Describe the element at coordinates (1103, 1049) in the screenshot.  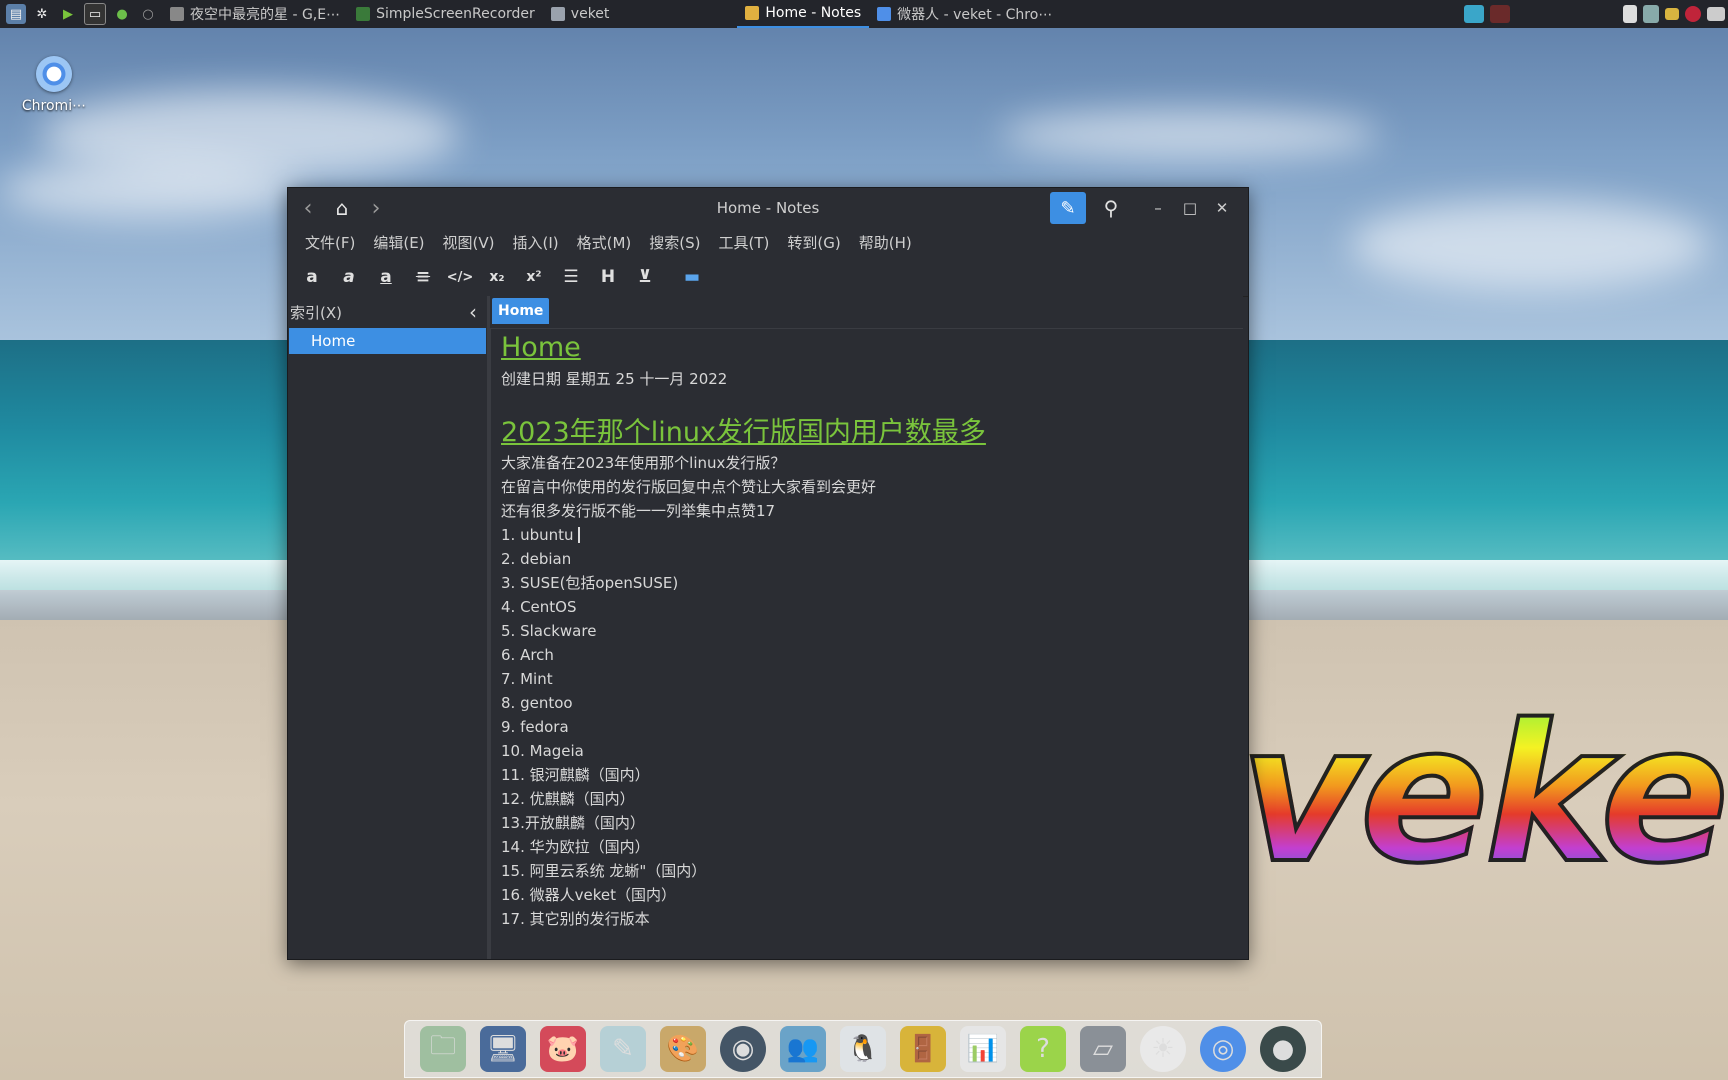
I see `drive-icon: ▱` at that location.